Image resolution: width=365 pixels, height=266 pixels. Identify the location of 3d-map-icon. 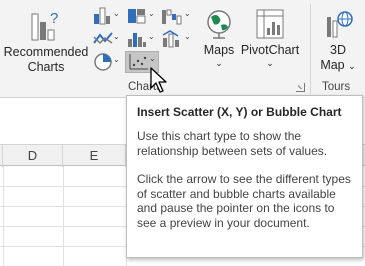
(340, 24).